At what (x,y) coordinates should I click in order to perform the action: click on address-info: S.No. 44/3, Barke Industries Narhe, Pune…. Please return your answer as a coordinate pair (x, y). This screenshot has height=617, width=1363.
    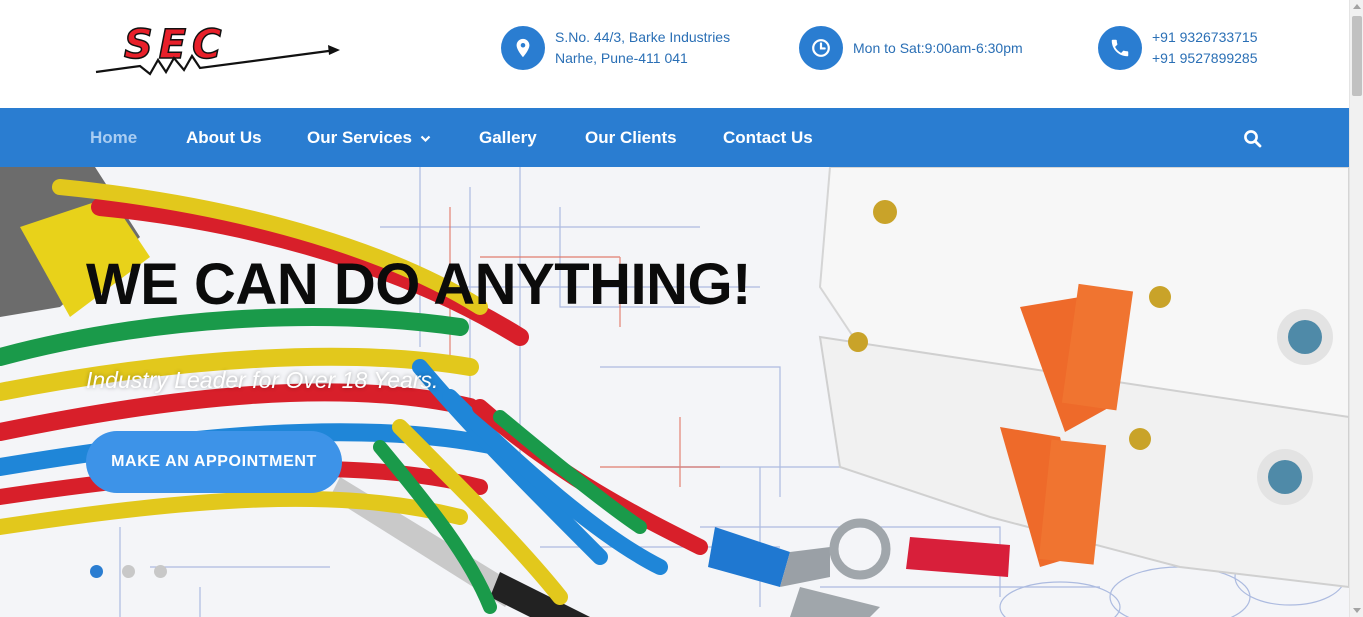
    Looking at the image, I should click on (616, 48).